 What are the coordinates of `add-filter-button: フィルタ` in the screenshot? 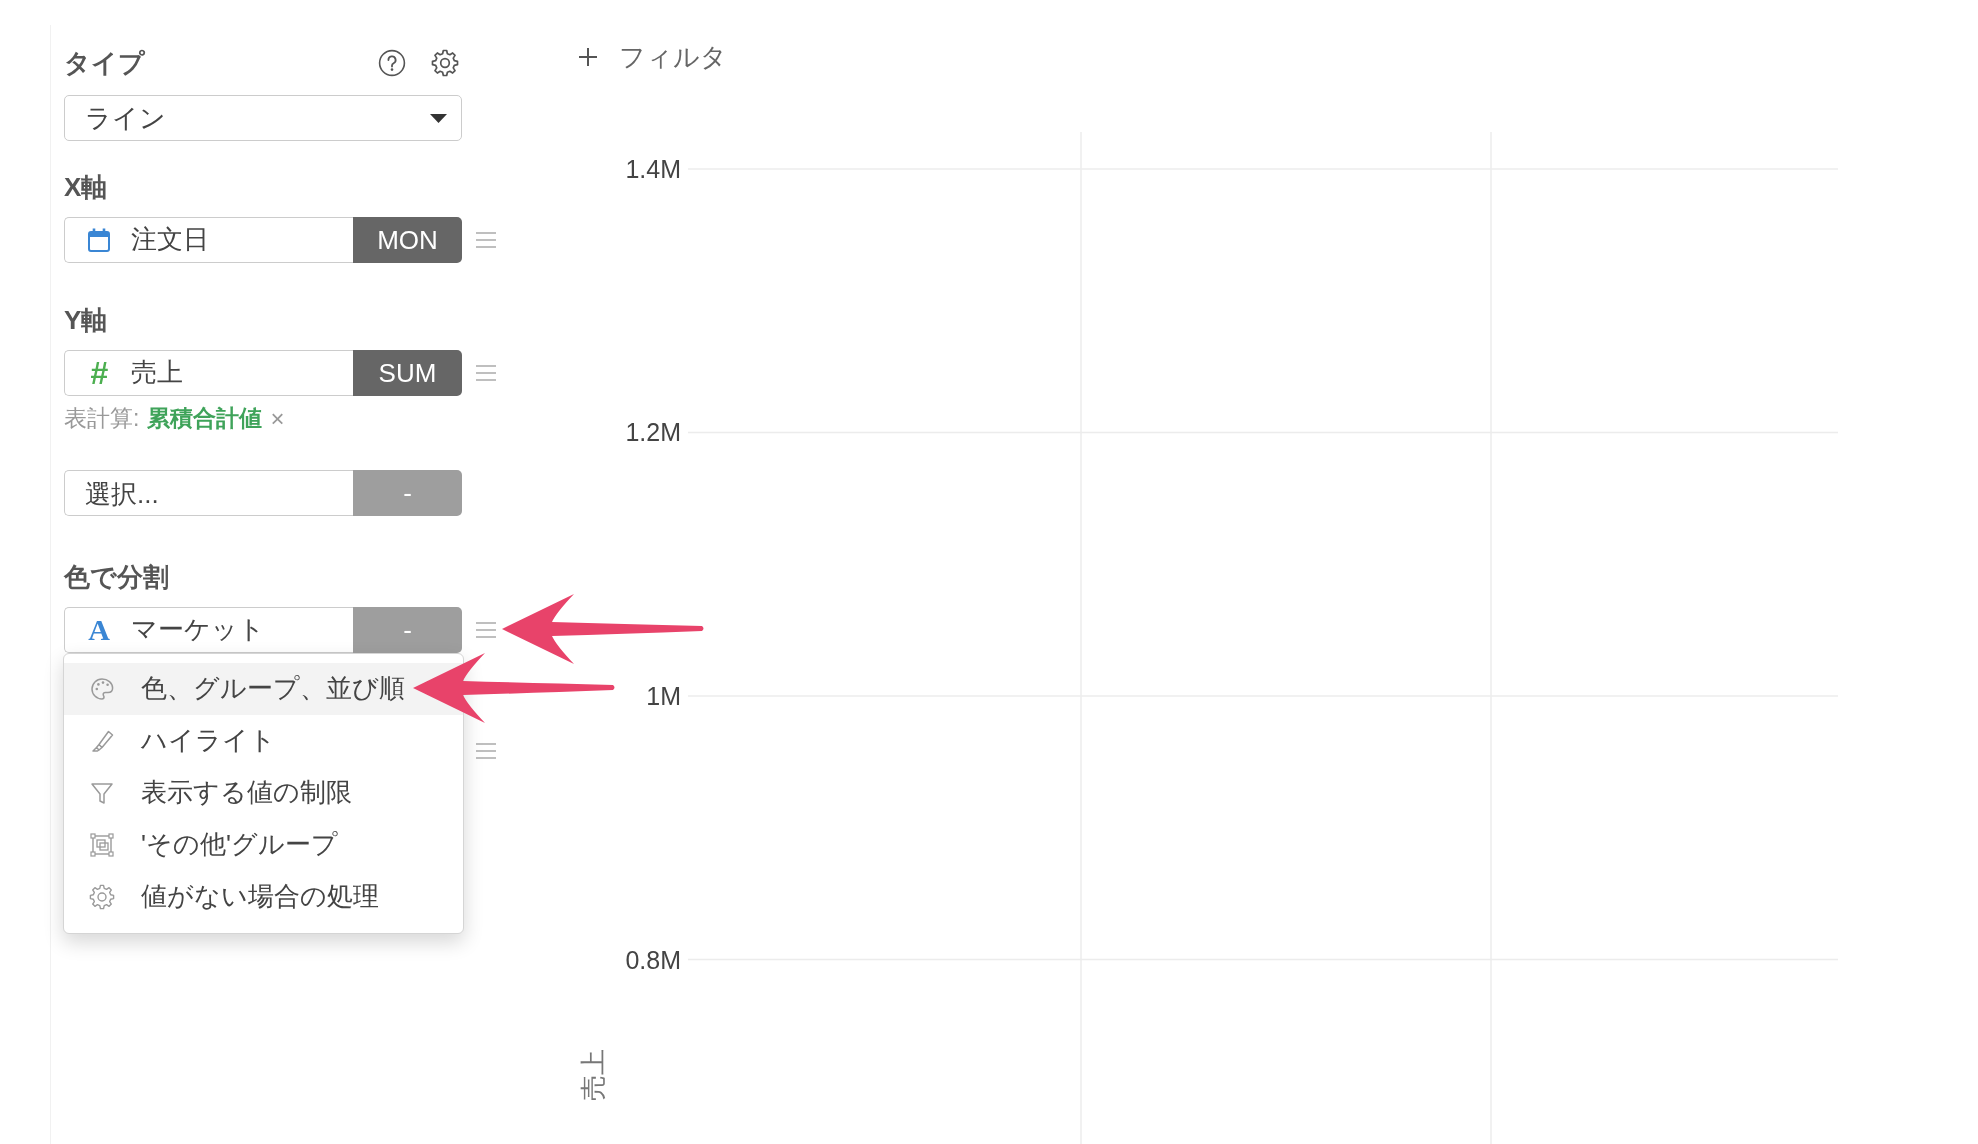 It's located at (652, 57).